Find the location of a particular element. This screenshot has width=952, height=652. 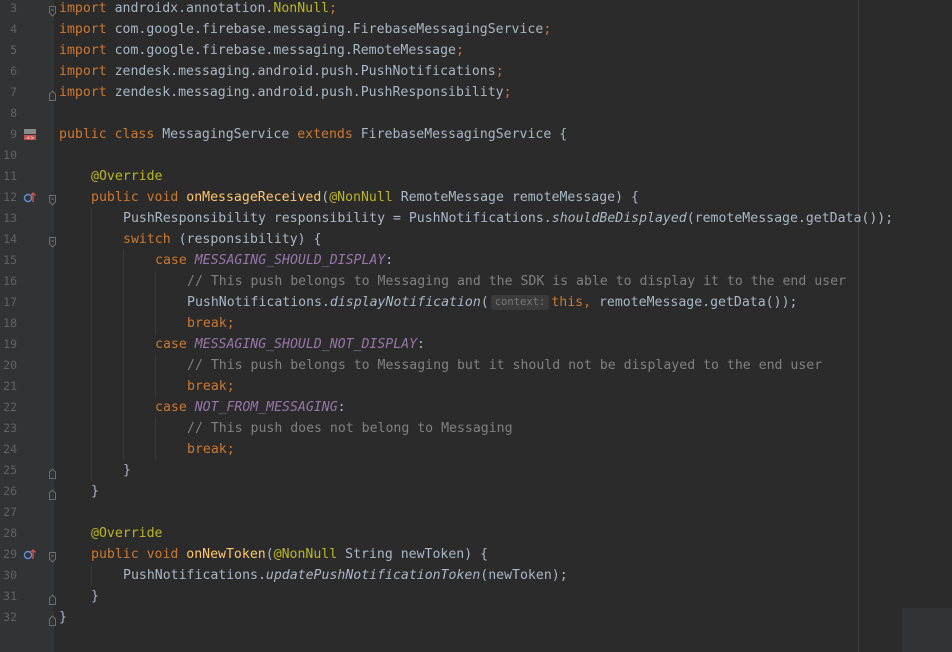

code-line: 18 break; is located at coordinates (476, 323).